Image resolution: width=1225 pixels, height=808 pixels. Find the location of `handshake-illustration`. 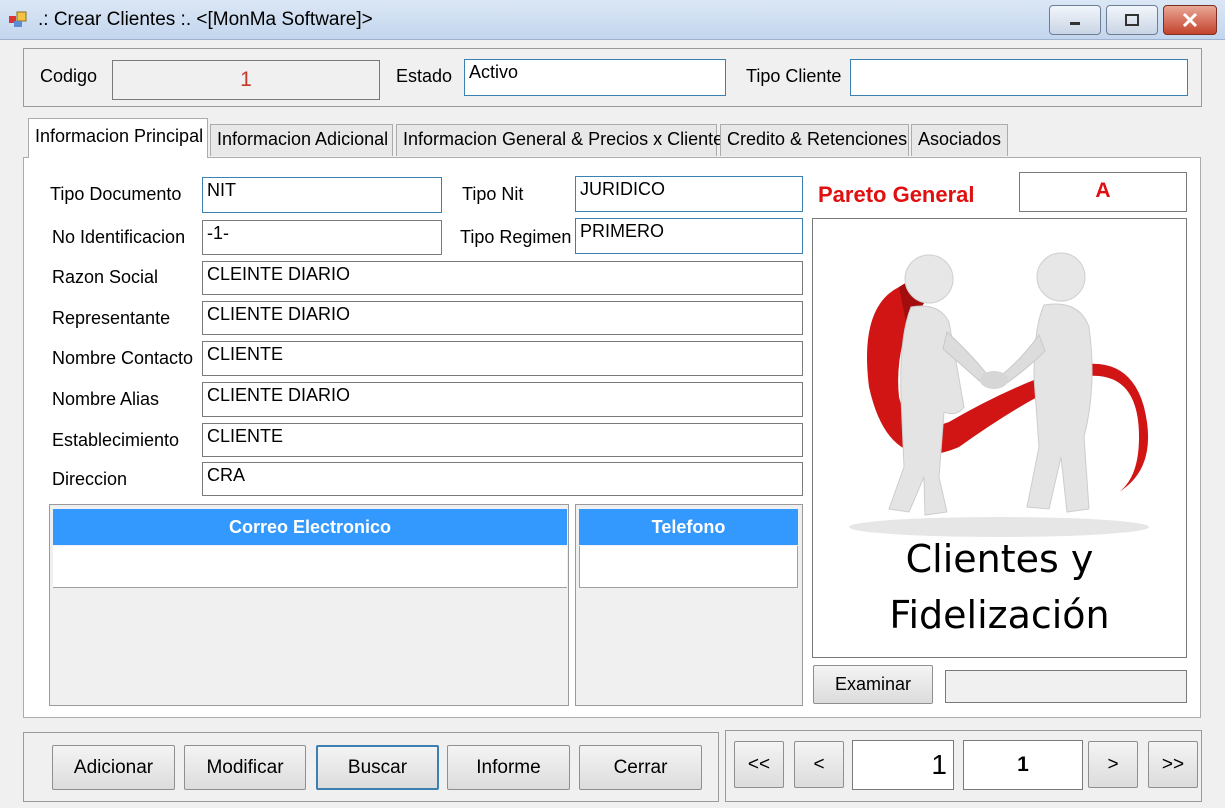

handshake-illustration is located at coordinates (999, 394).